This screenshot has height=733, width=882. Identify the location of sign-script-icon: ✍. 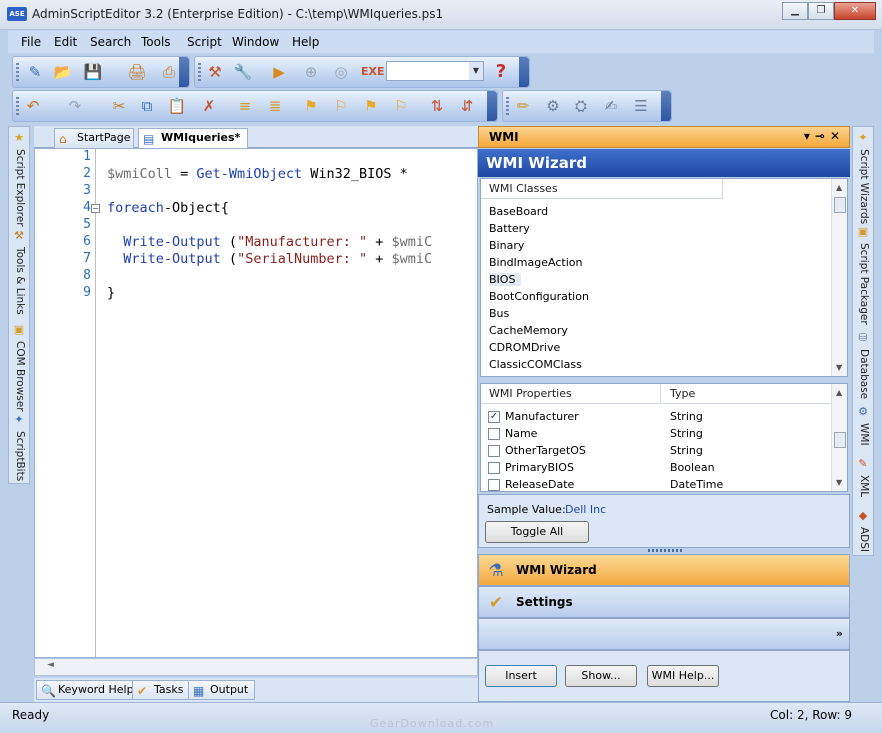
(611, 106).